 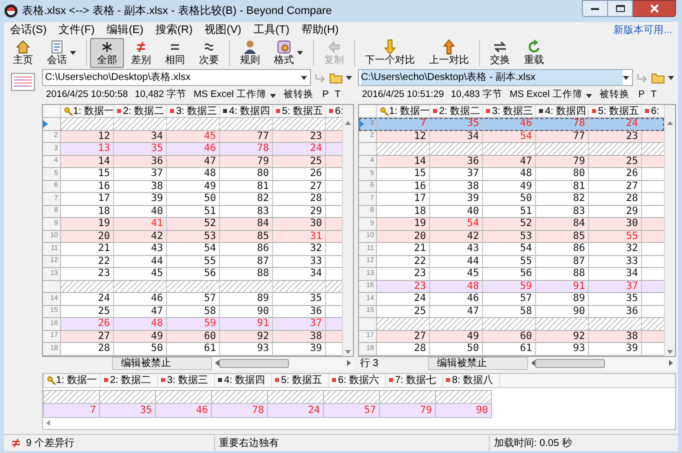 What do you see at coordinates (384, 111) in the screenshot?
I see `key-icon` at bounding box center [384, 111].